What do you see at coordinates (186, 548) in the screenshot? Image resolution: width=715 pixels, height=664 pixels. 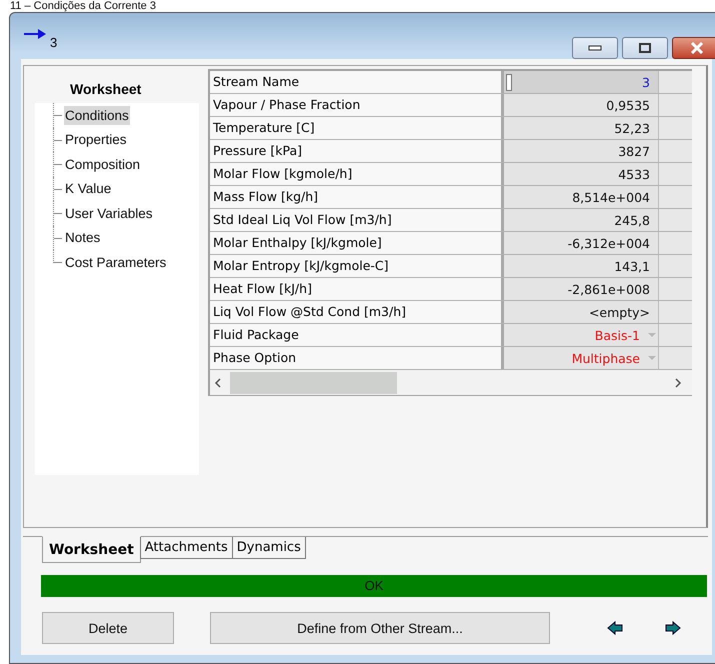 I see `tab: Attachments` at bounding box center [186, 548].